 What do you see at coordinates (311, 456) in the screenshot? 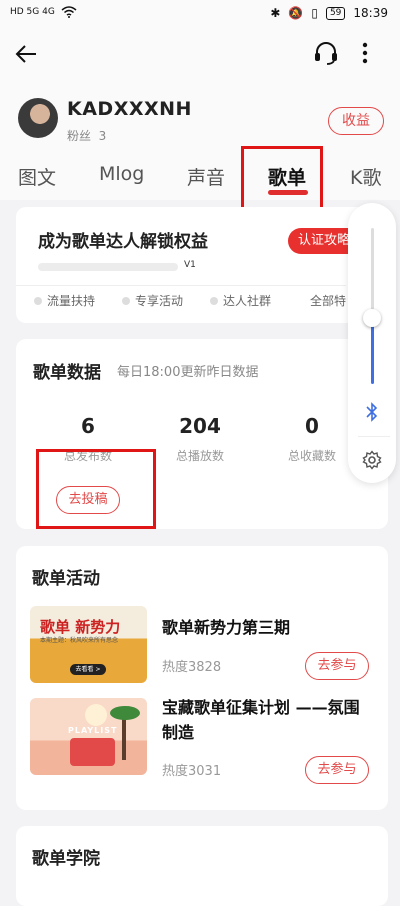
I see `stat-favorites-label: 总收藏数` at bounding box center [311, 456].